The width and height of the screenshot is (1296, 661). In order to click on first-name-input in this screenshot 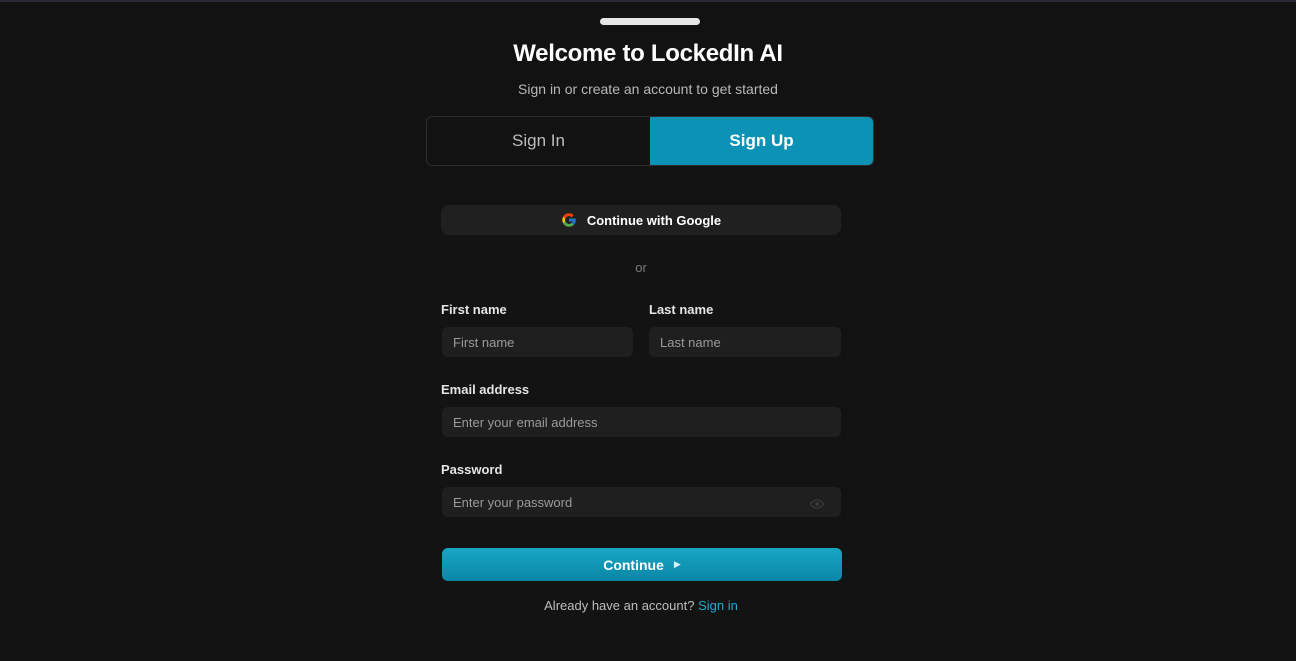, I will do `click(537, 342)`.